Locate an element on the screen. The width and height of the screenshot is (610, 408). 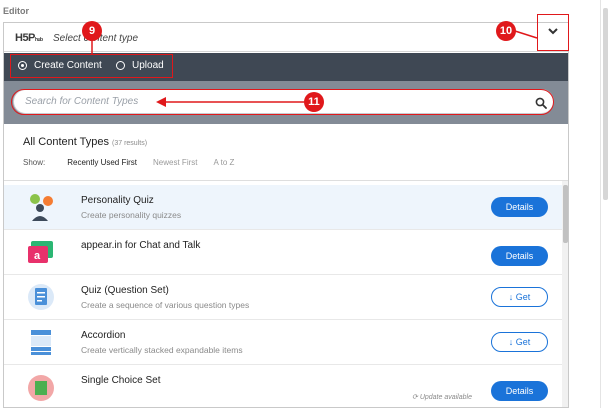
results-count: (37 results) is located at coordinates (130, 143).